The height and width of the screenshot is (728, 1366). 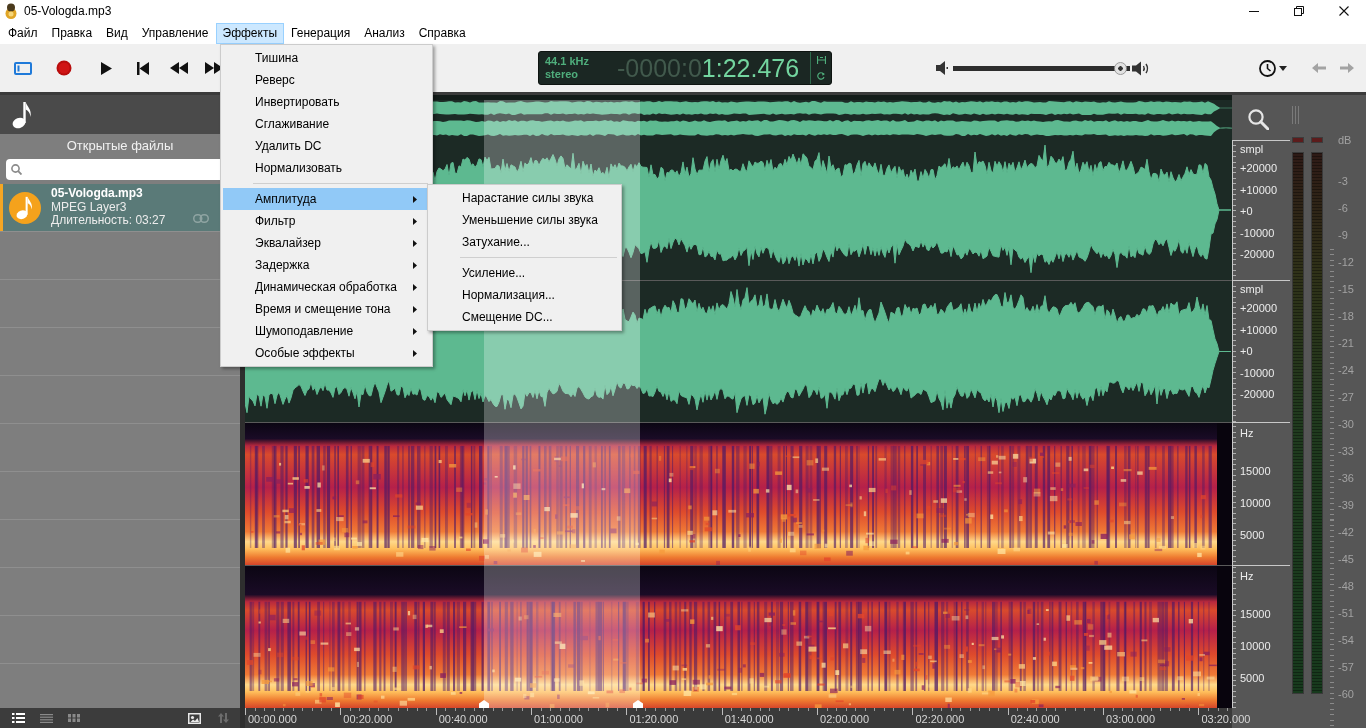 I want to click on scale-label: -3, so click(x=1343, y=181).